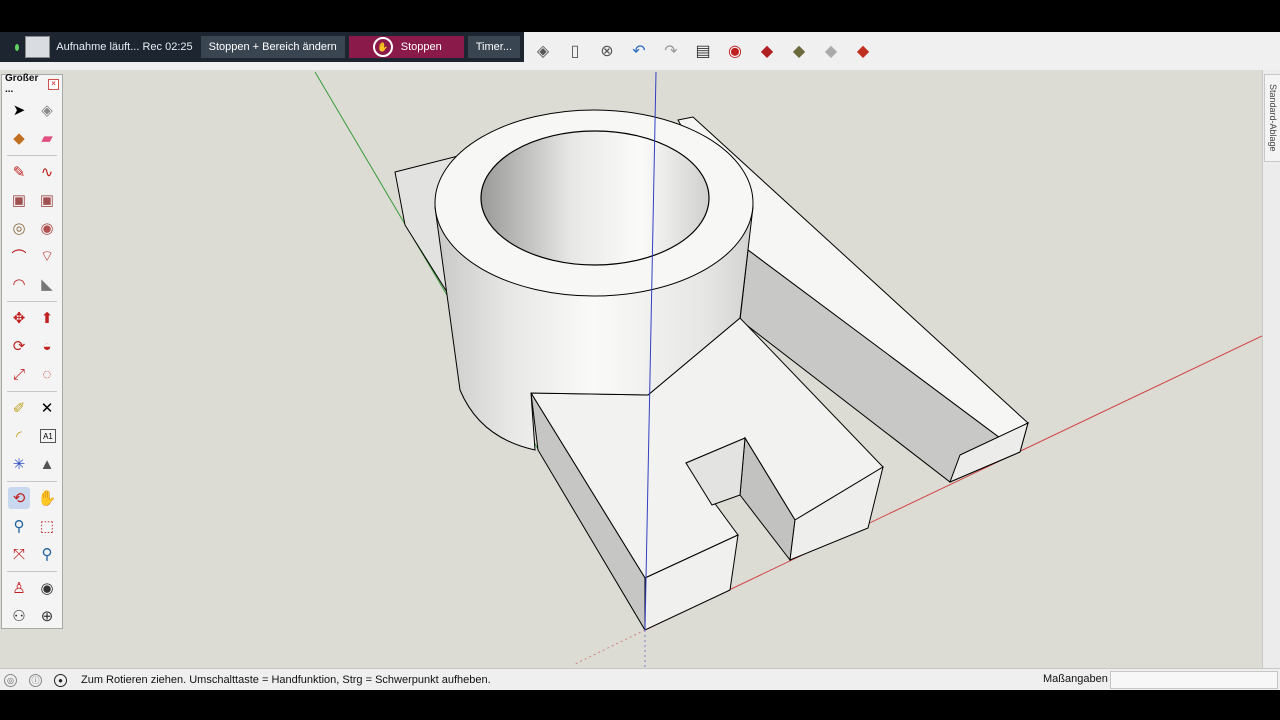  I want to click on freehand-icon: ∿, so click(47, 172).